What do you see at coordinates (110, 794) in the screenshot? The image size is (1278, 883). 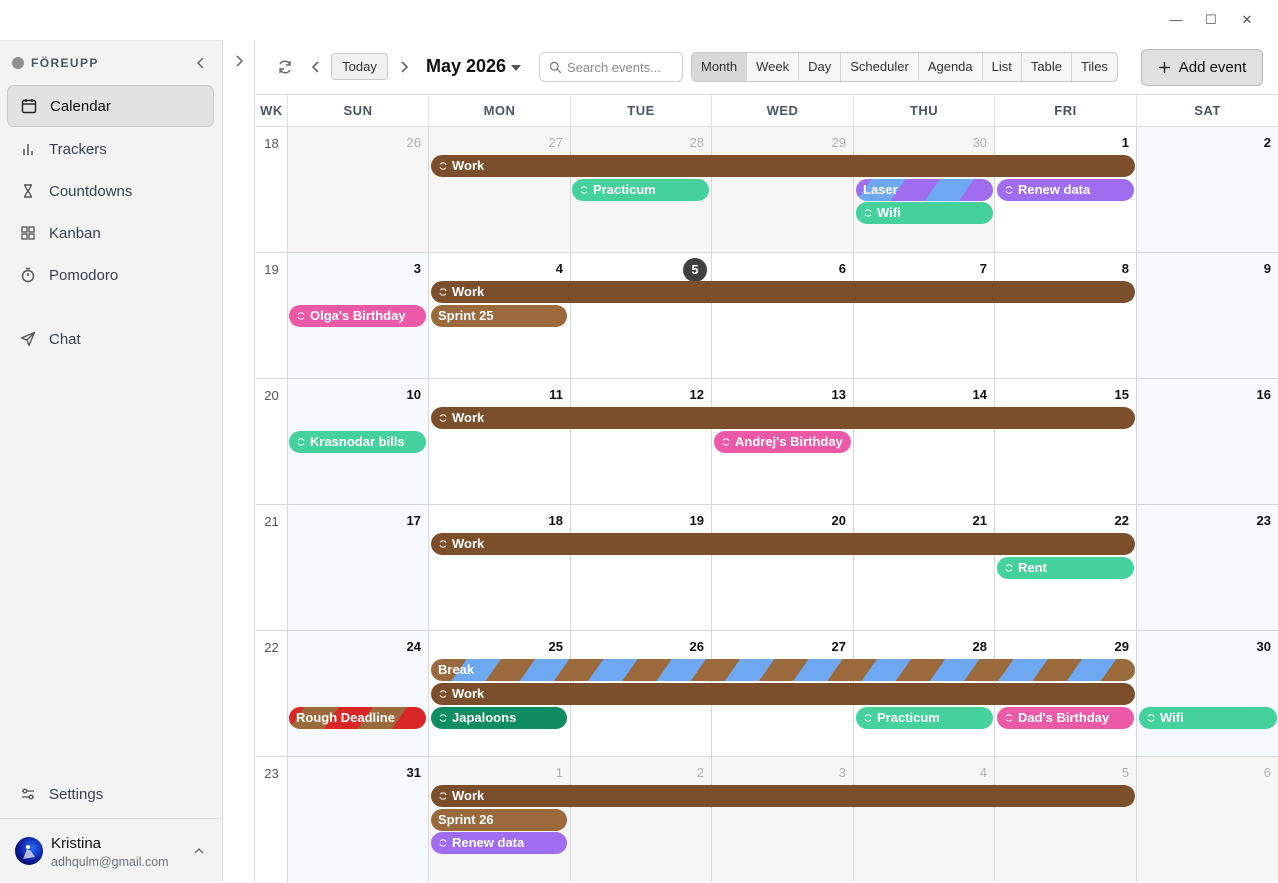 I see `sidebar-item-settings: Settings` at bounding box center [110, 794].